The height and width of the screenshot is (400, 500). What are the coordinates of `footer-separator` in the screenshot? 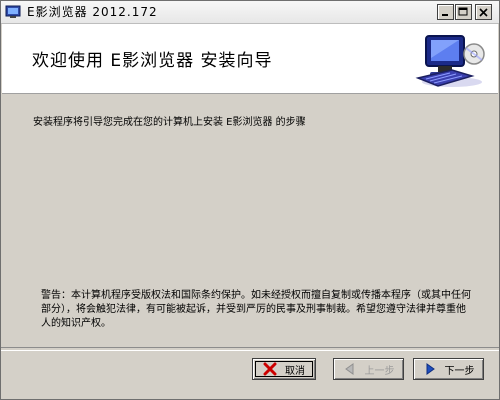 It's located at (250, 349).